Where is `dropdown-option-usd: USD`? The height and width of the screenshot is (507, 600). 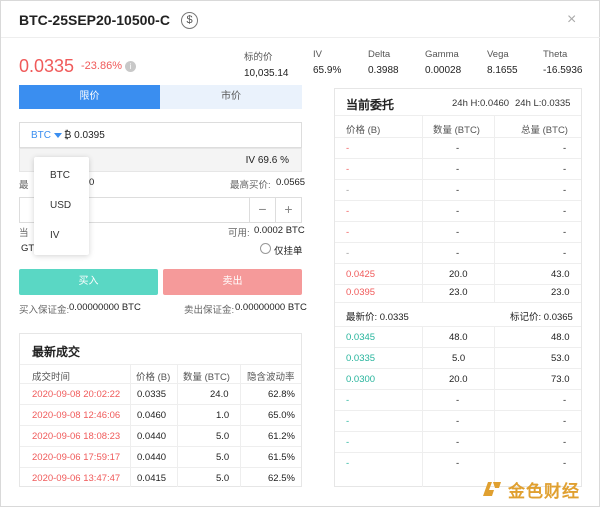
dropdown-option-usd: USD is located at coordinates (60, 205).